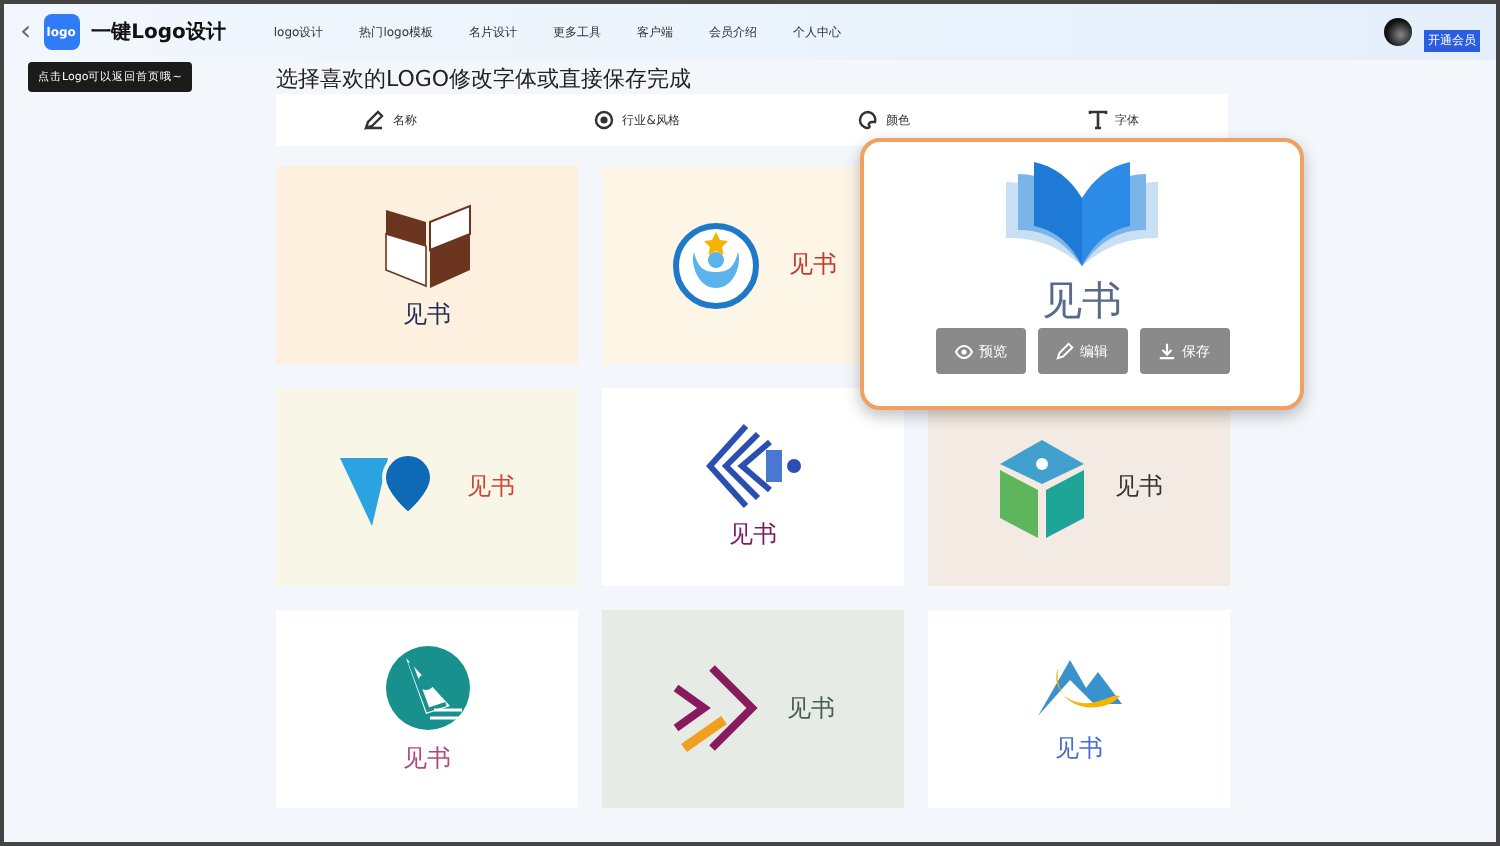 This screenshot has width=1500, height=846. What do you see at coordinates (1097, 120) in the screenshot?
I see `font-icon` at bounding box center [1097, 120].